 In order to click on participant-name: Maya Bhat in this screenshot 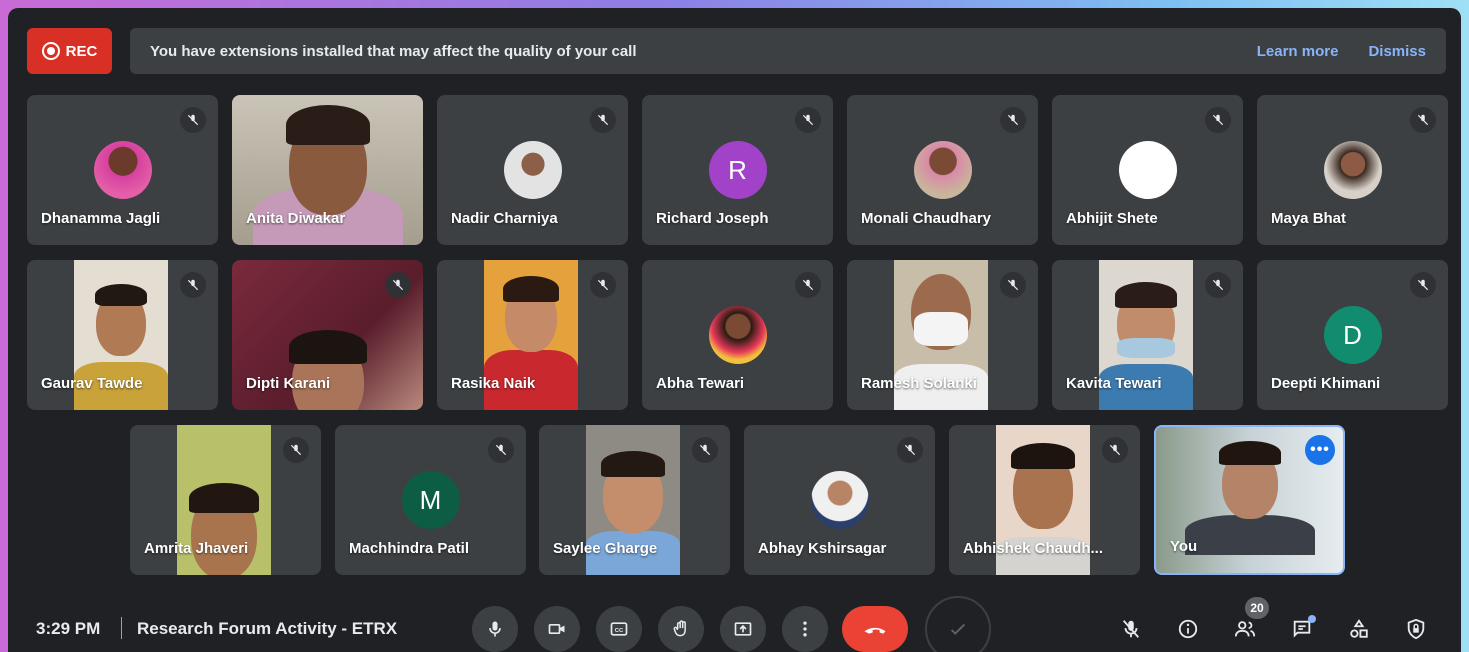, I will do `click(1309, 218)`.